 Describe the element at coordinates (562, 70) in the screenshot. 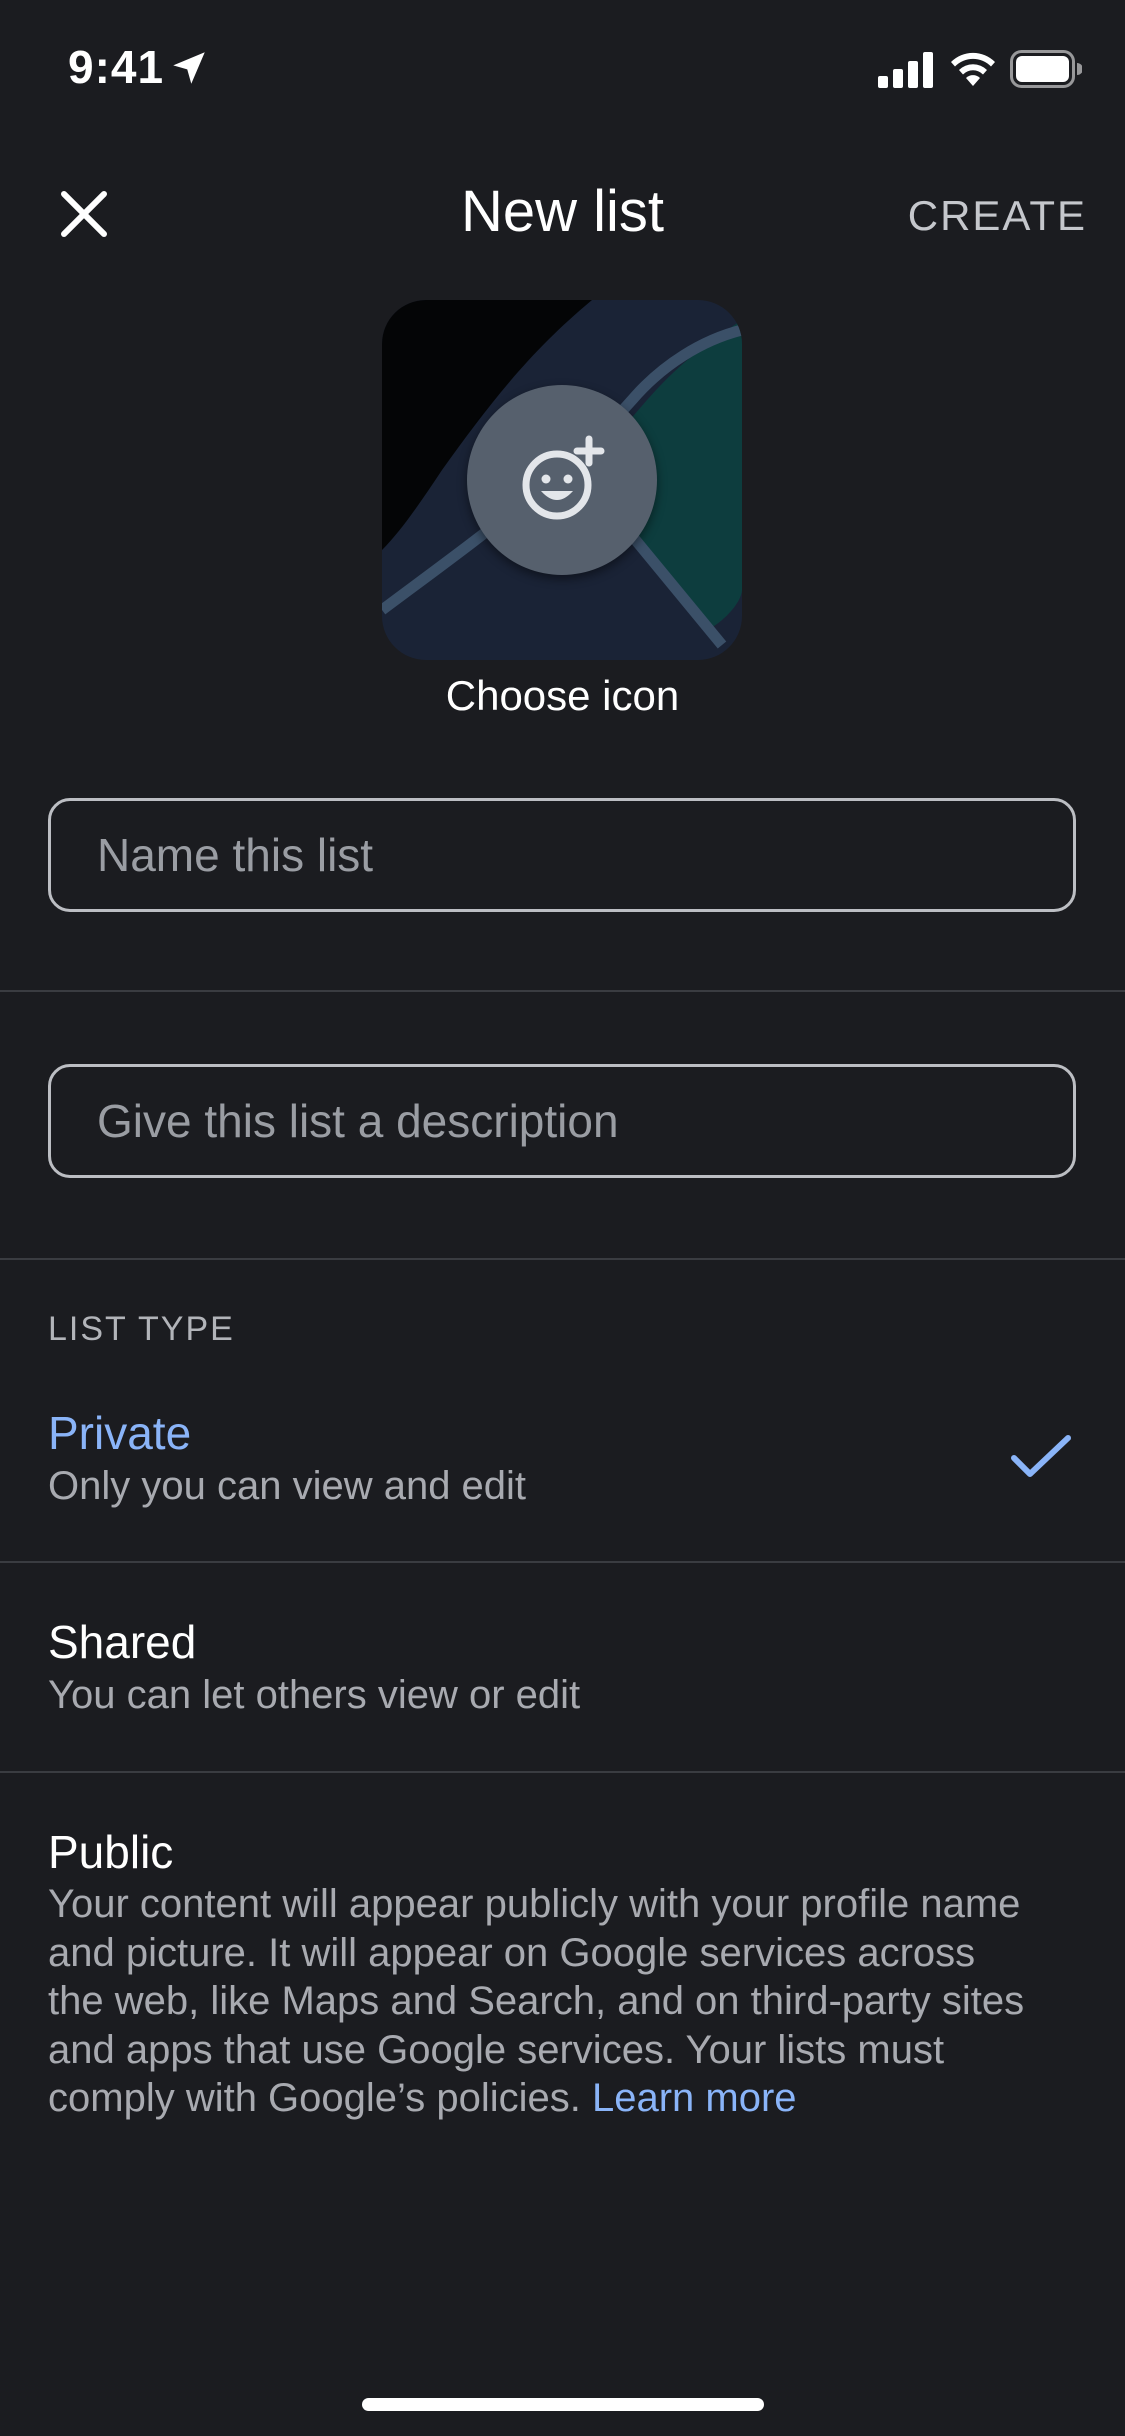

I see `status-bar: 9:41` at that location.